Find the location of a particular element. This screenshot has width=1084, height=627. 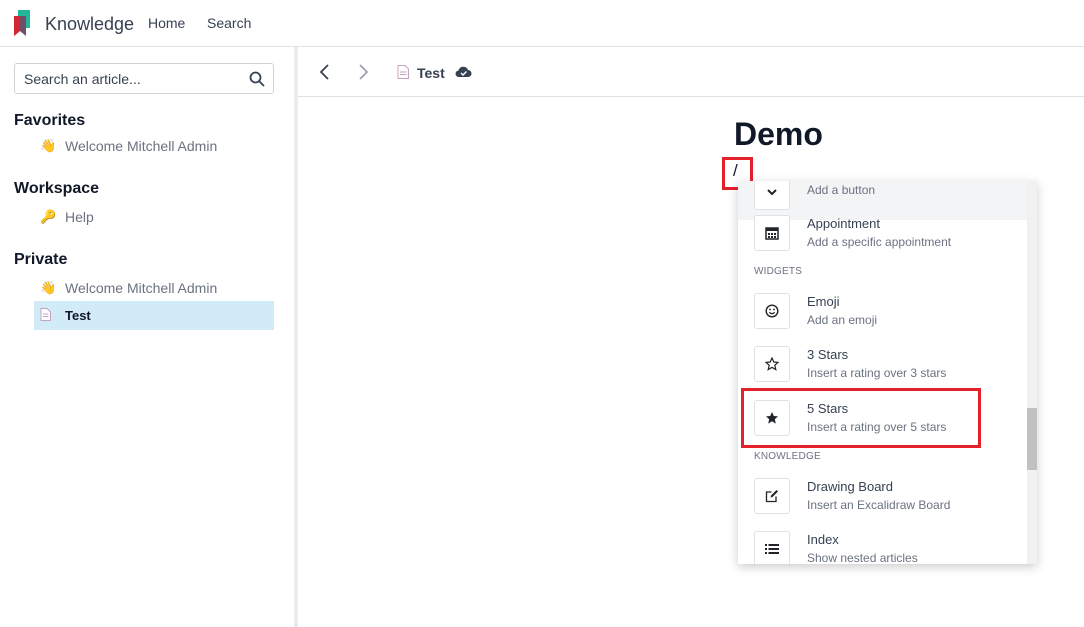

command-title: 3 Stars is located at coordinates (828, 354).